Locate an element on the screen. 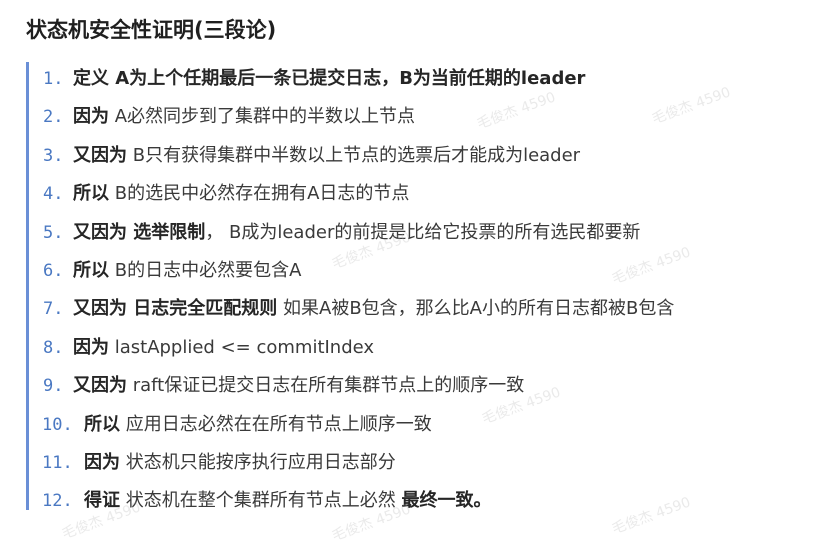 The width and height of the screenshot is (817, 545). body-text: lastApplied <= commitIndex is located at coordinates (242, 347).